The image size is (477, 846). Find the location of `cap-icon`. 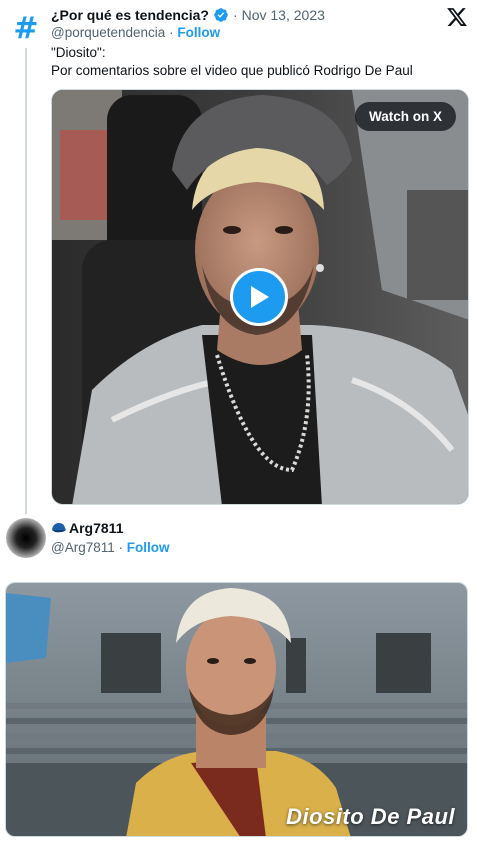

cap-icon is located at coordinates (59, 528).